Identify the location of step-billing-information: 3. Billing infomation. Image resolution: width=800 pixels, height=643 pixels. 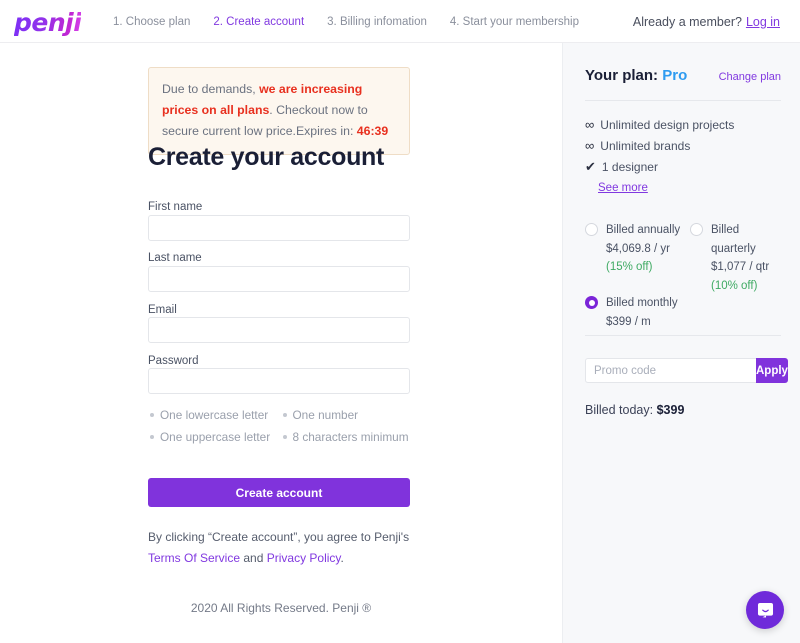
(377, 22).